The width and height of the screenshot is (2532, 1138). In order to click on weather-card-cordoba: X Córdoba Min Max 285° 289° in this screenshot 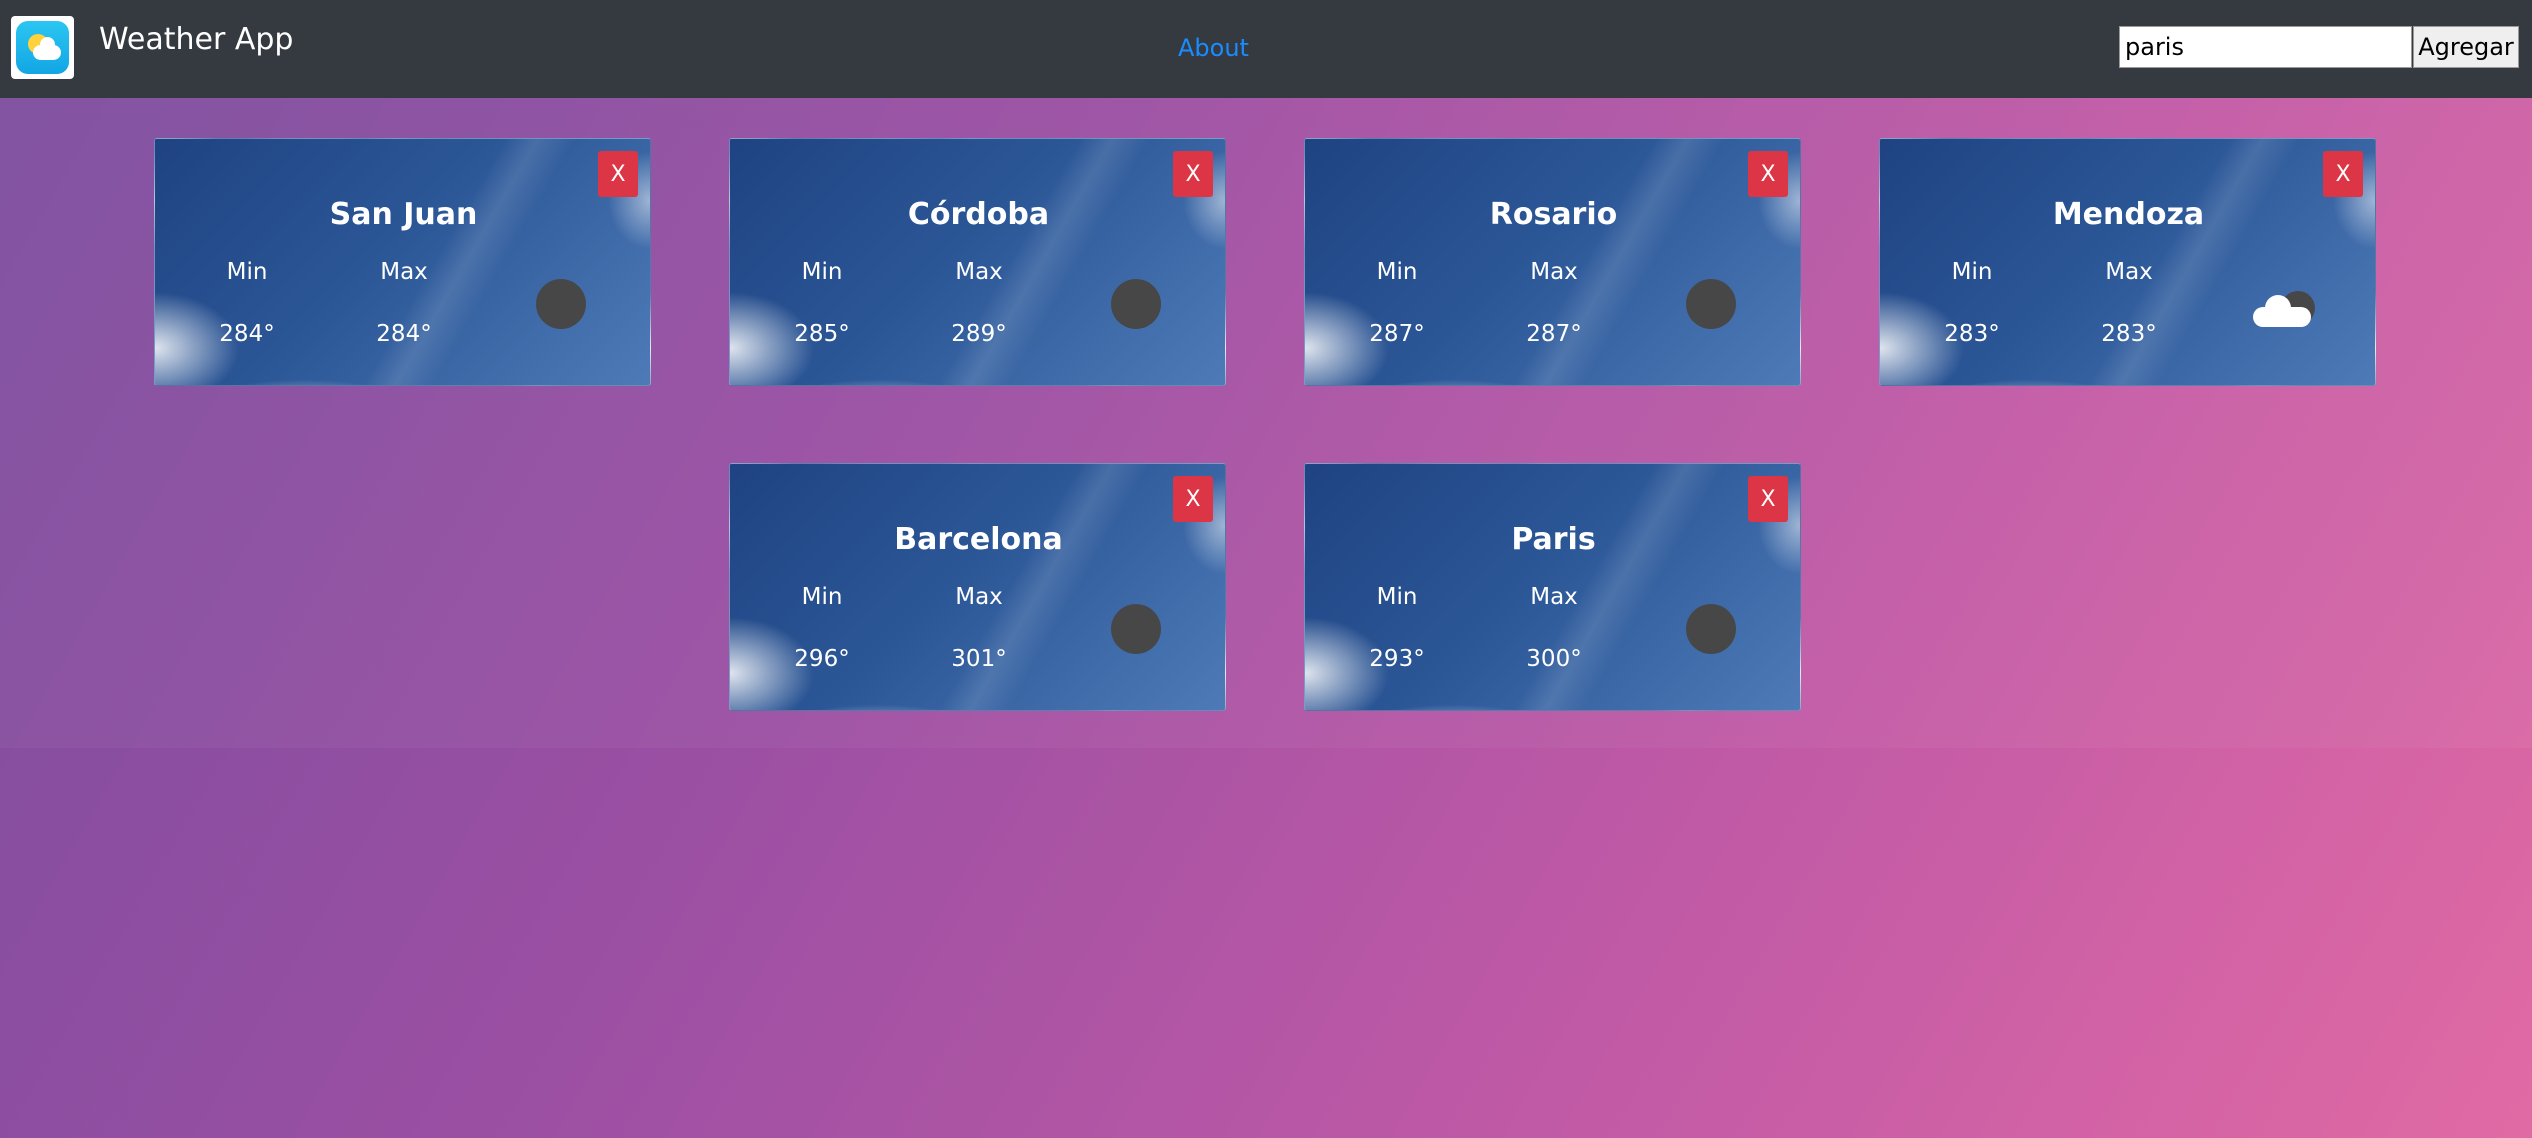, I will do `click(977, 262)`.